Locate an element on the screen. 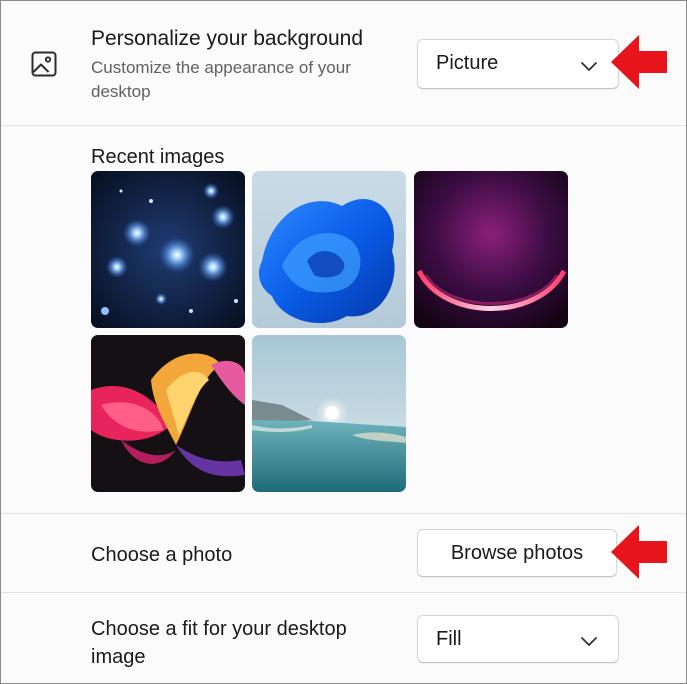  recent-images-label: Recent images is located at coordinates (158, 157).